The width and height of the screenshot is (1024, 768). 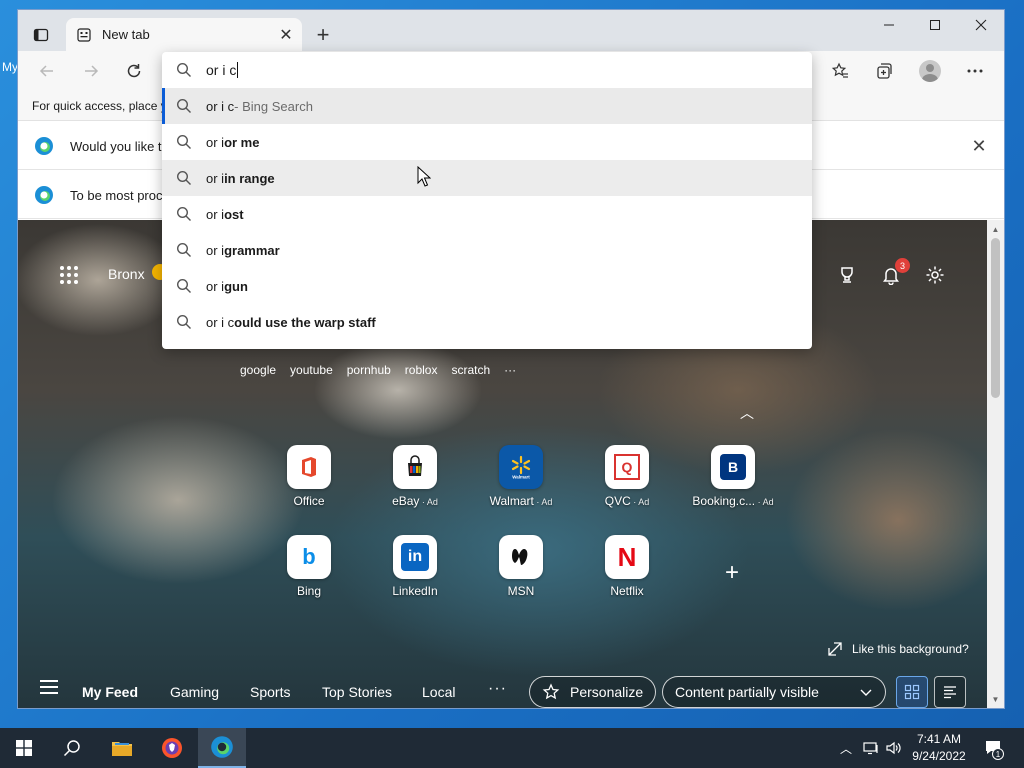 I want to click on suggestion-item: or i c ould use the warp staff, so click(x=487, y=322).